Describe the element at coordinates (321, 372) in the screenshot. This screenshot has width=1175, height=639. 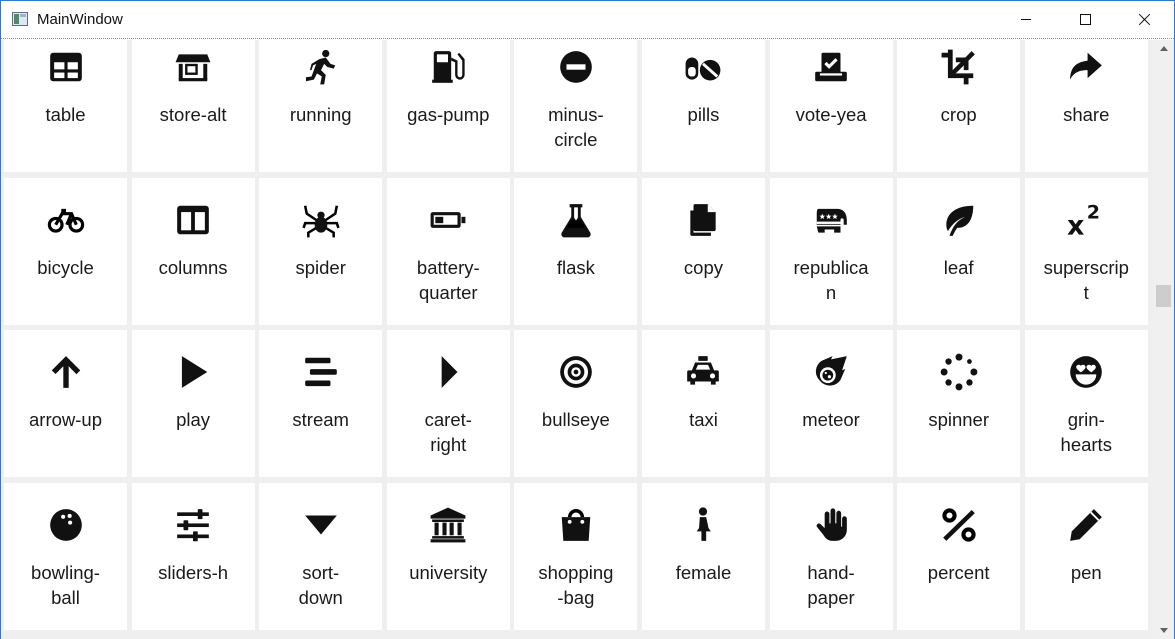
I see `stream-icon` at that location.